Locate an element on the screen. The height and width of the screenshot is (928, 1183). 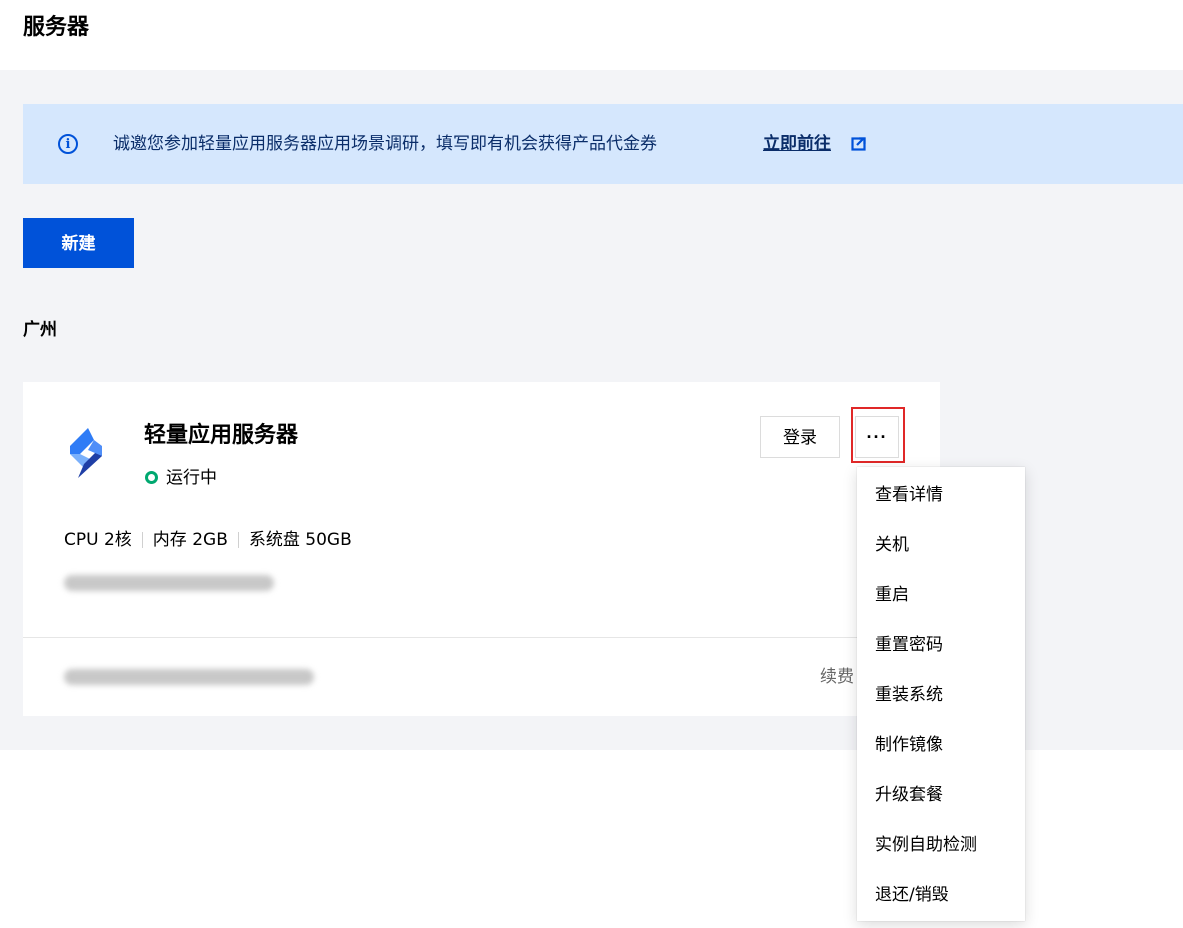
notice-link: 立即前往 is located at coordinates (797, 144).